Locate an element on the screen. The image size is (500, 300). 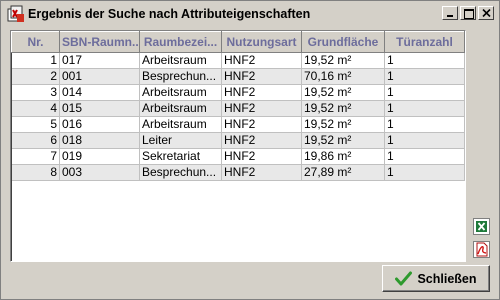
cell-raumbezeichnung: Sekretariat is located at coordinates (180, 156).